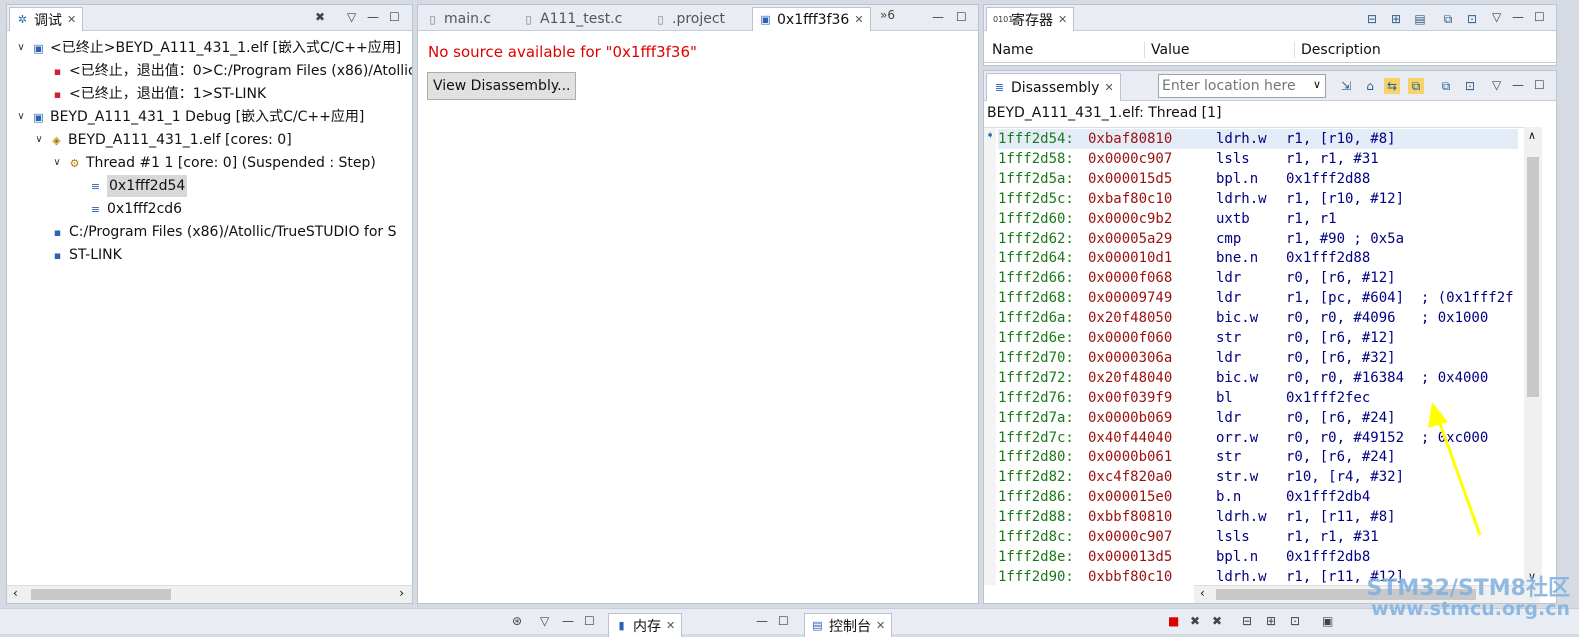 The height and width of the screenshot is (637, 1579). What do you see at coordinates (432, 19) in the screenshot?
I see `c-file-icon: ▯` at bounding box center [432, 19].